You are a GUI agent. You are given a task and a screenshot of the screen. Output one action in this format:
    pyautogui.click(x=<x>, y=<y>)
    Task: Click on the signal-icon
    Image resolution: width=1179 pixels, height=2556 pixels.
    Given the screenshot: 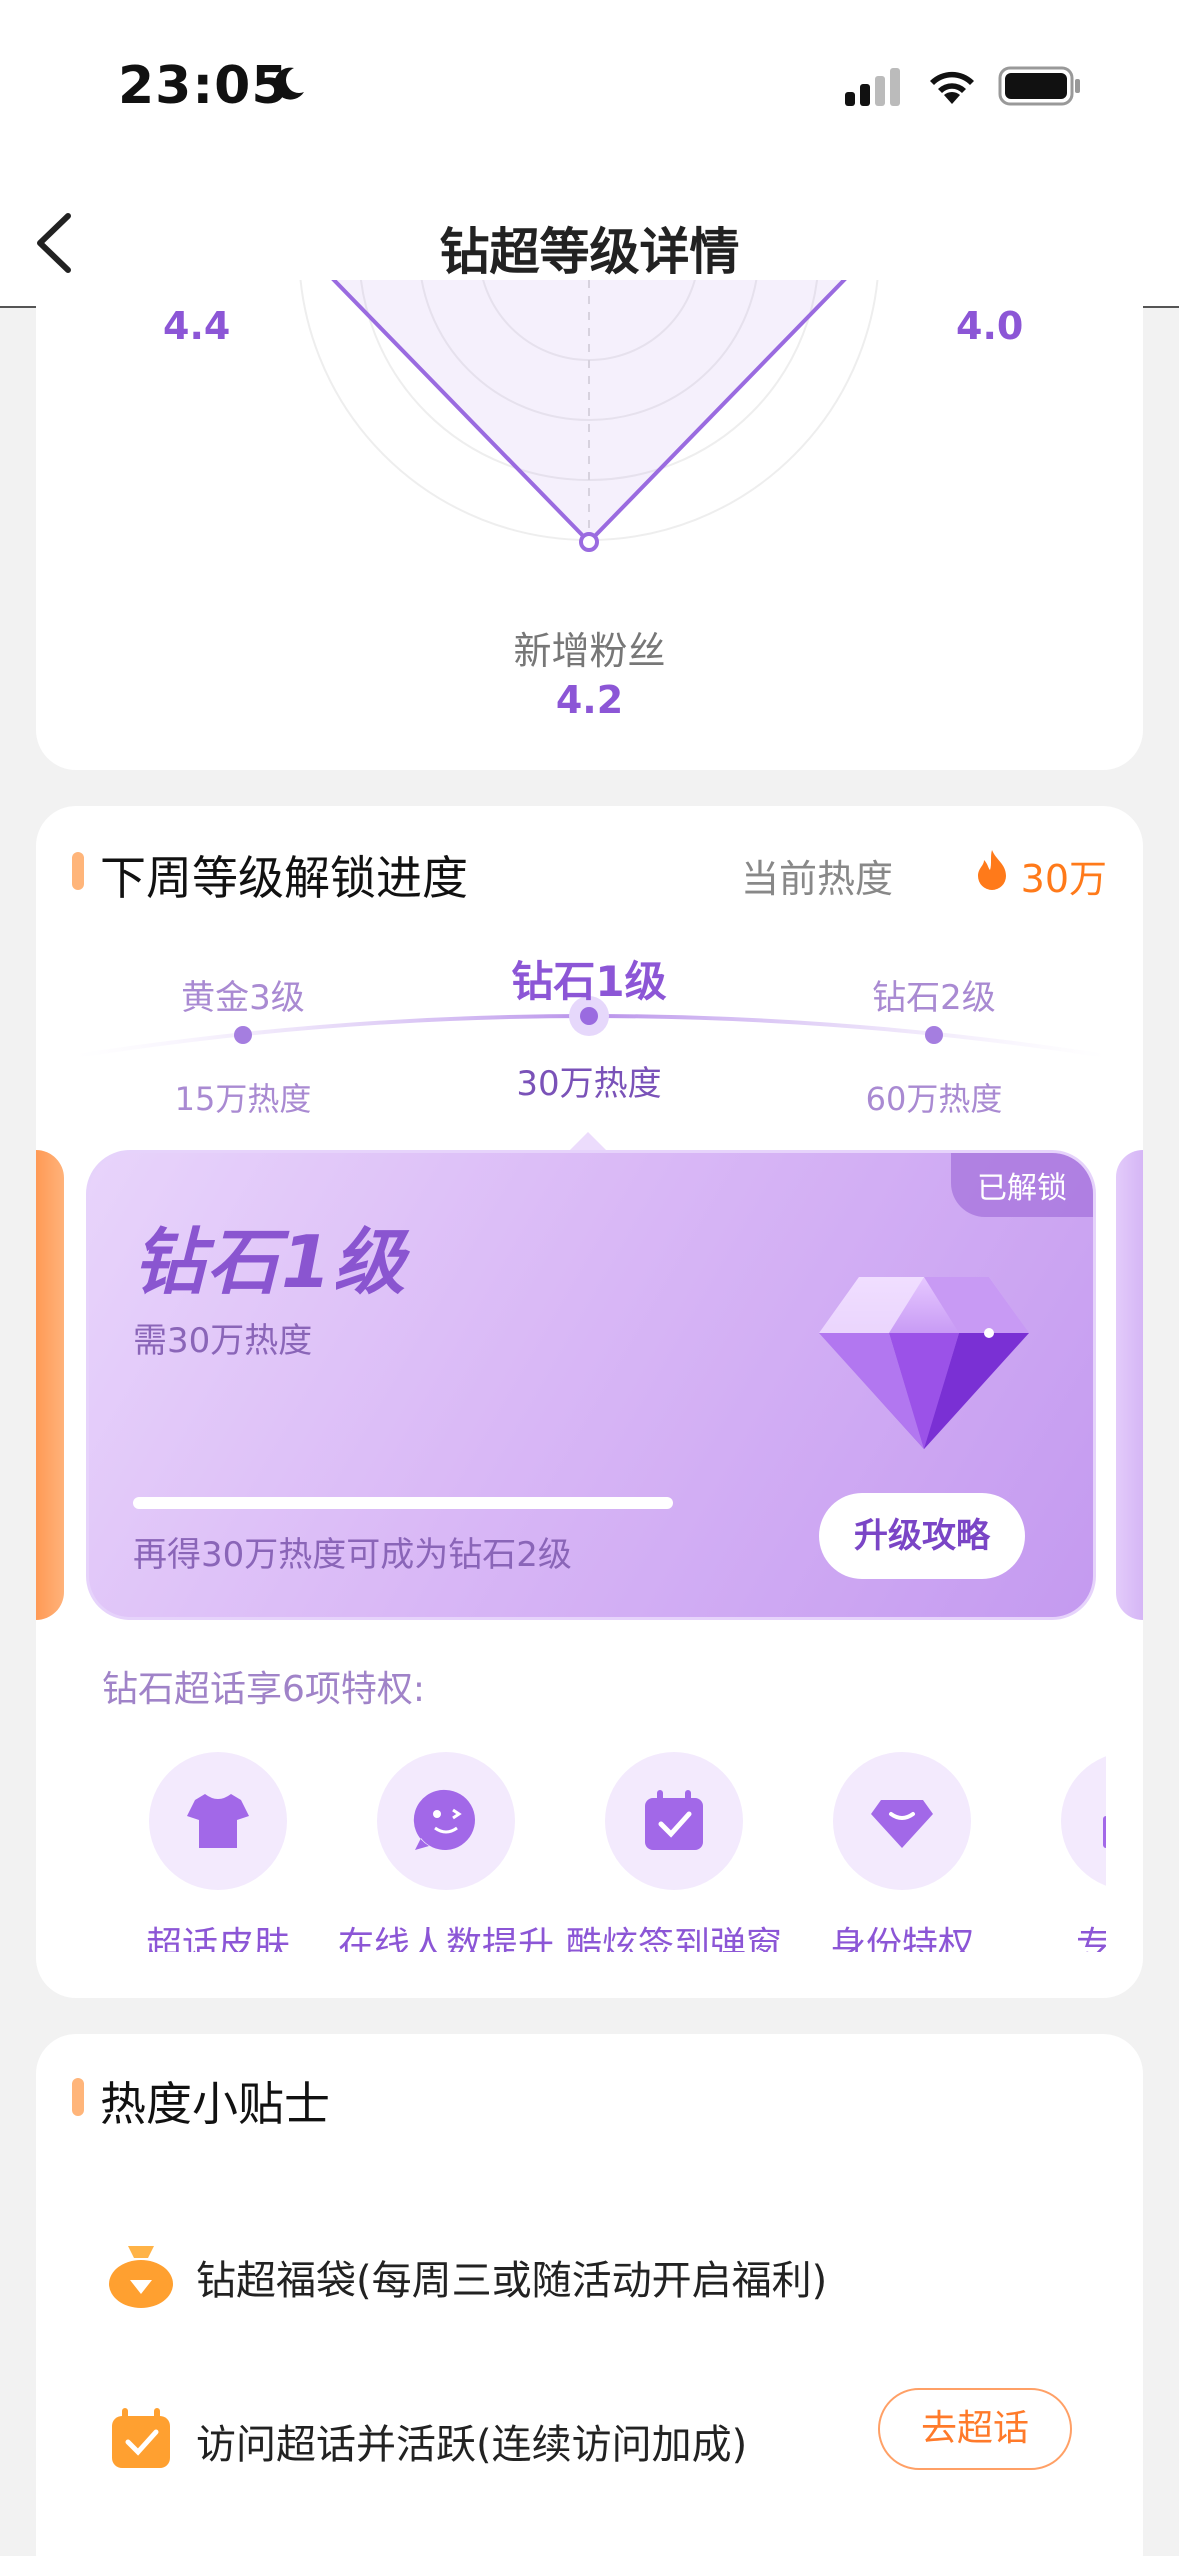 What is the action you would take?
    pyautogui.click(x=872, y=87)
    